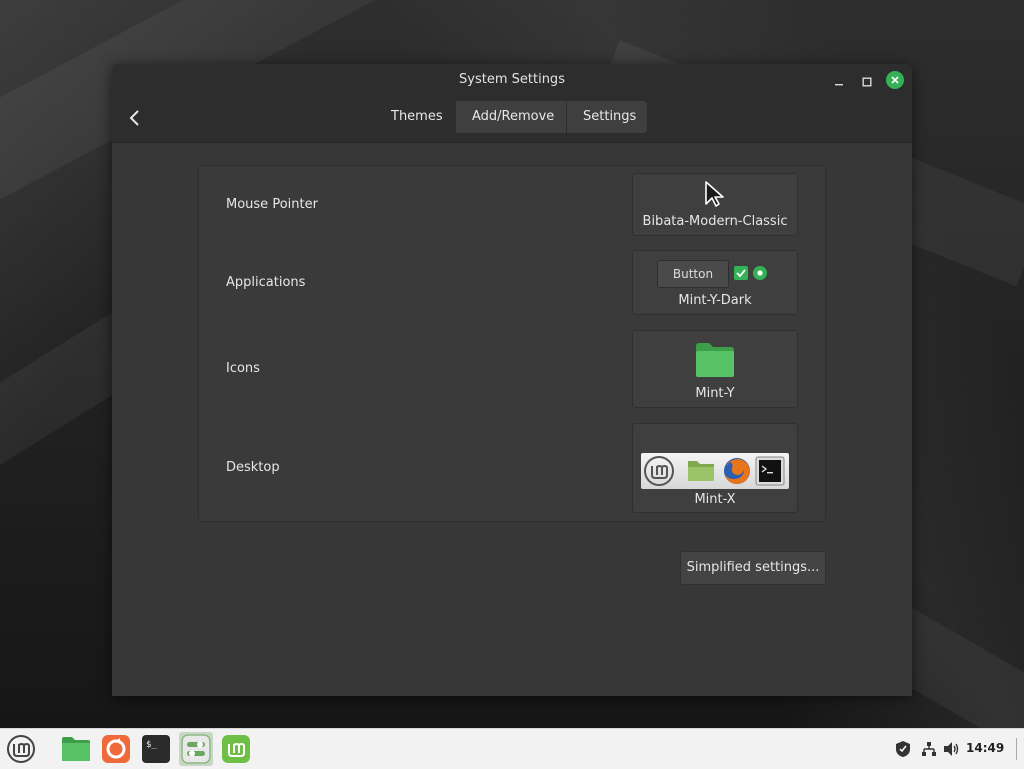 This screenshot has height=769, width=1024. I want to click on desktop-chooser: Mint-X, so click(715, 468).